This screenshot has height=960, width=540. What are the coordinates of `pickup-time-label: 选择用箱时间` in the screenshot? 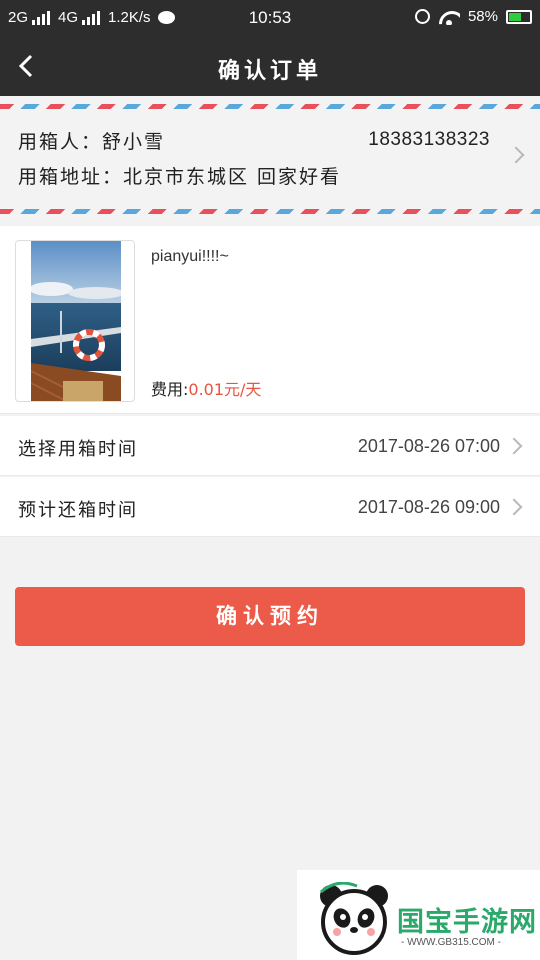 It's located at (78, 449).